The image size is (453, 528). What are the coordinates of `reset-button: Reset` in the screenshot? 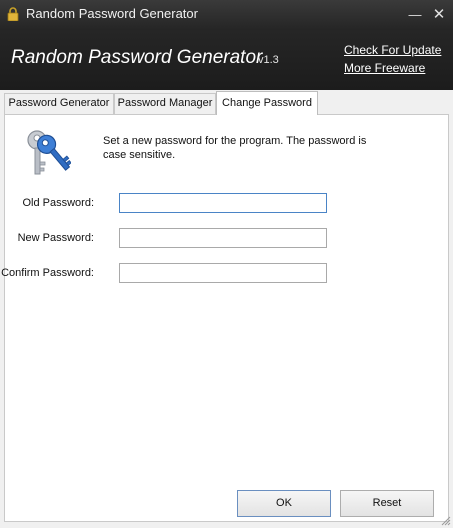 It's located at (387, 503).